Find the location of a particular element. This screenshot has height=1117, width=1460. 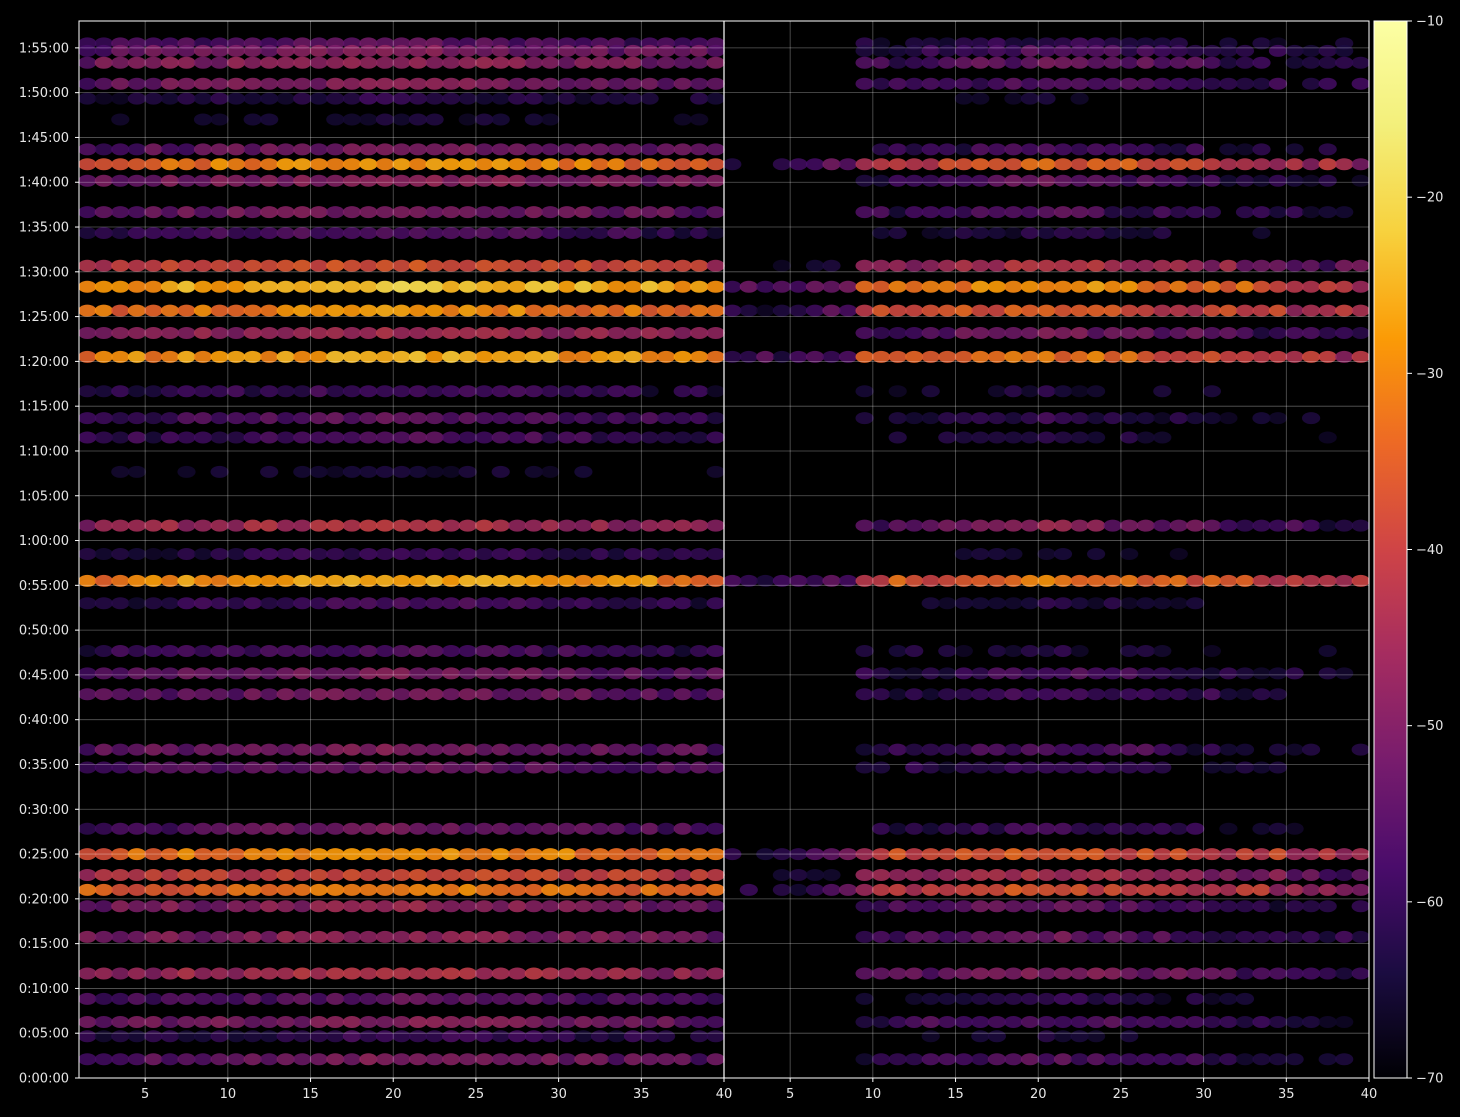

y-tick-label: 0:35:00 is located at coordinates (44, 765).